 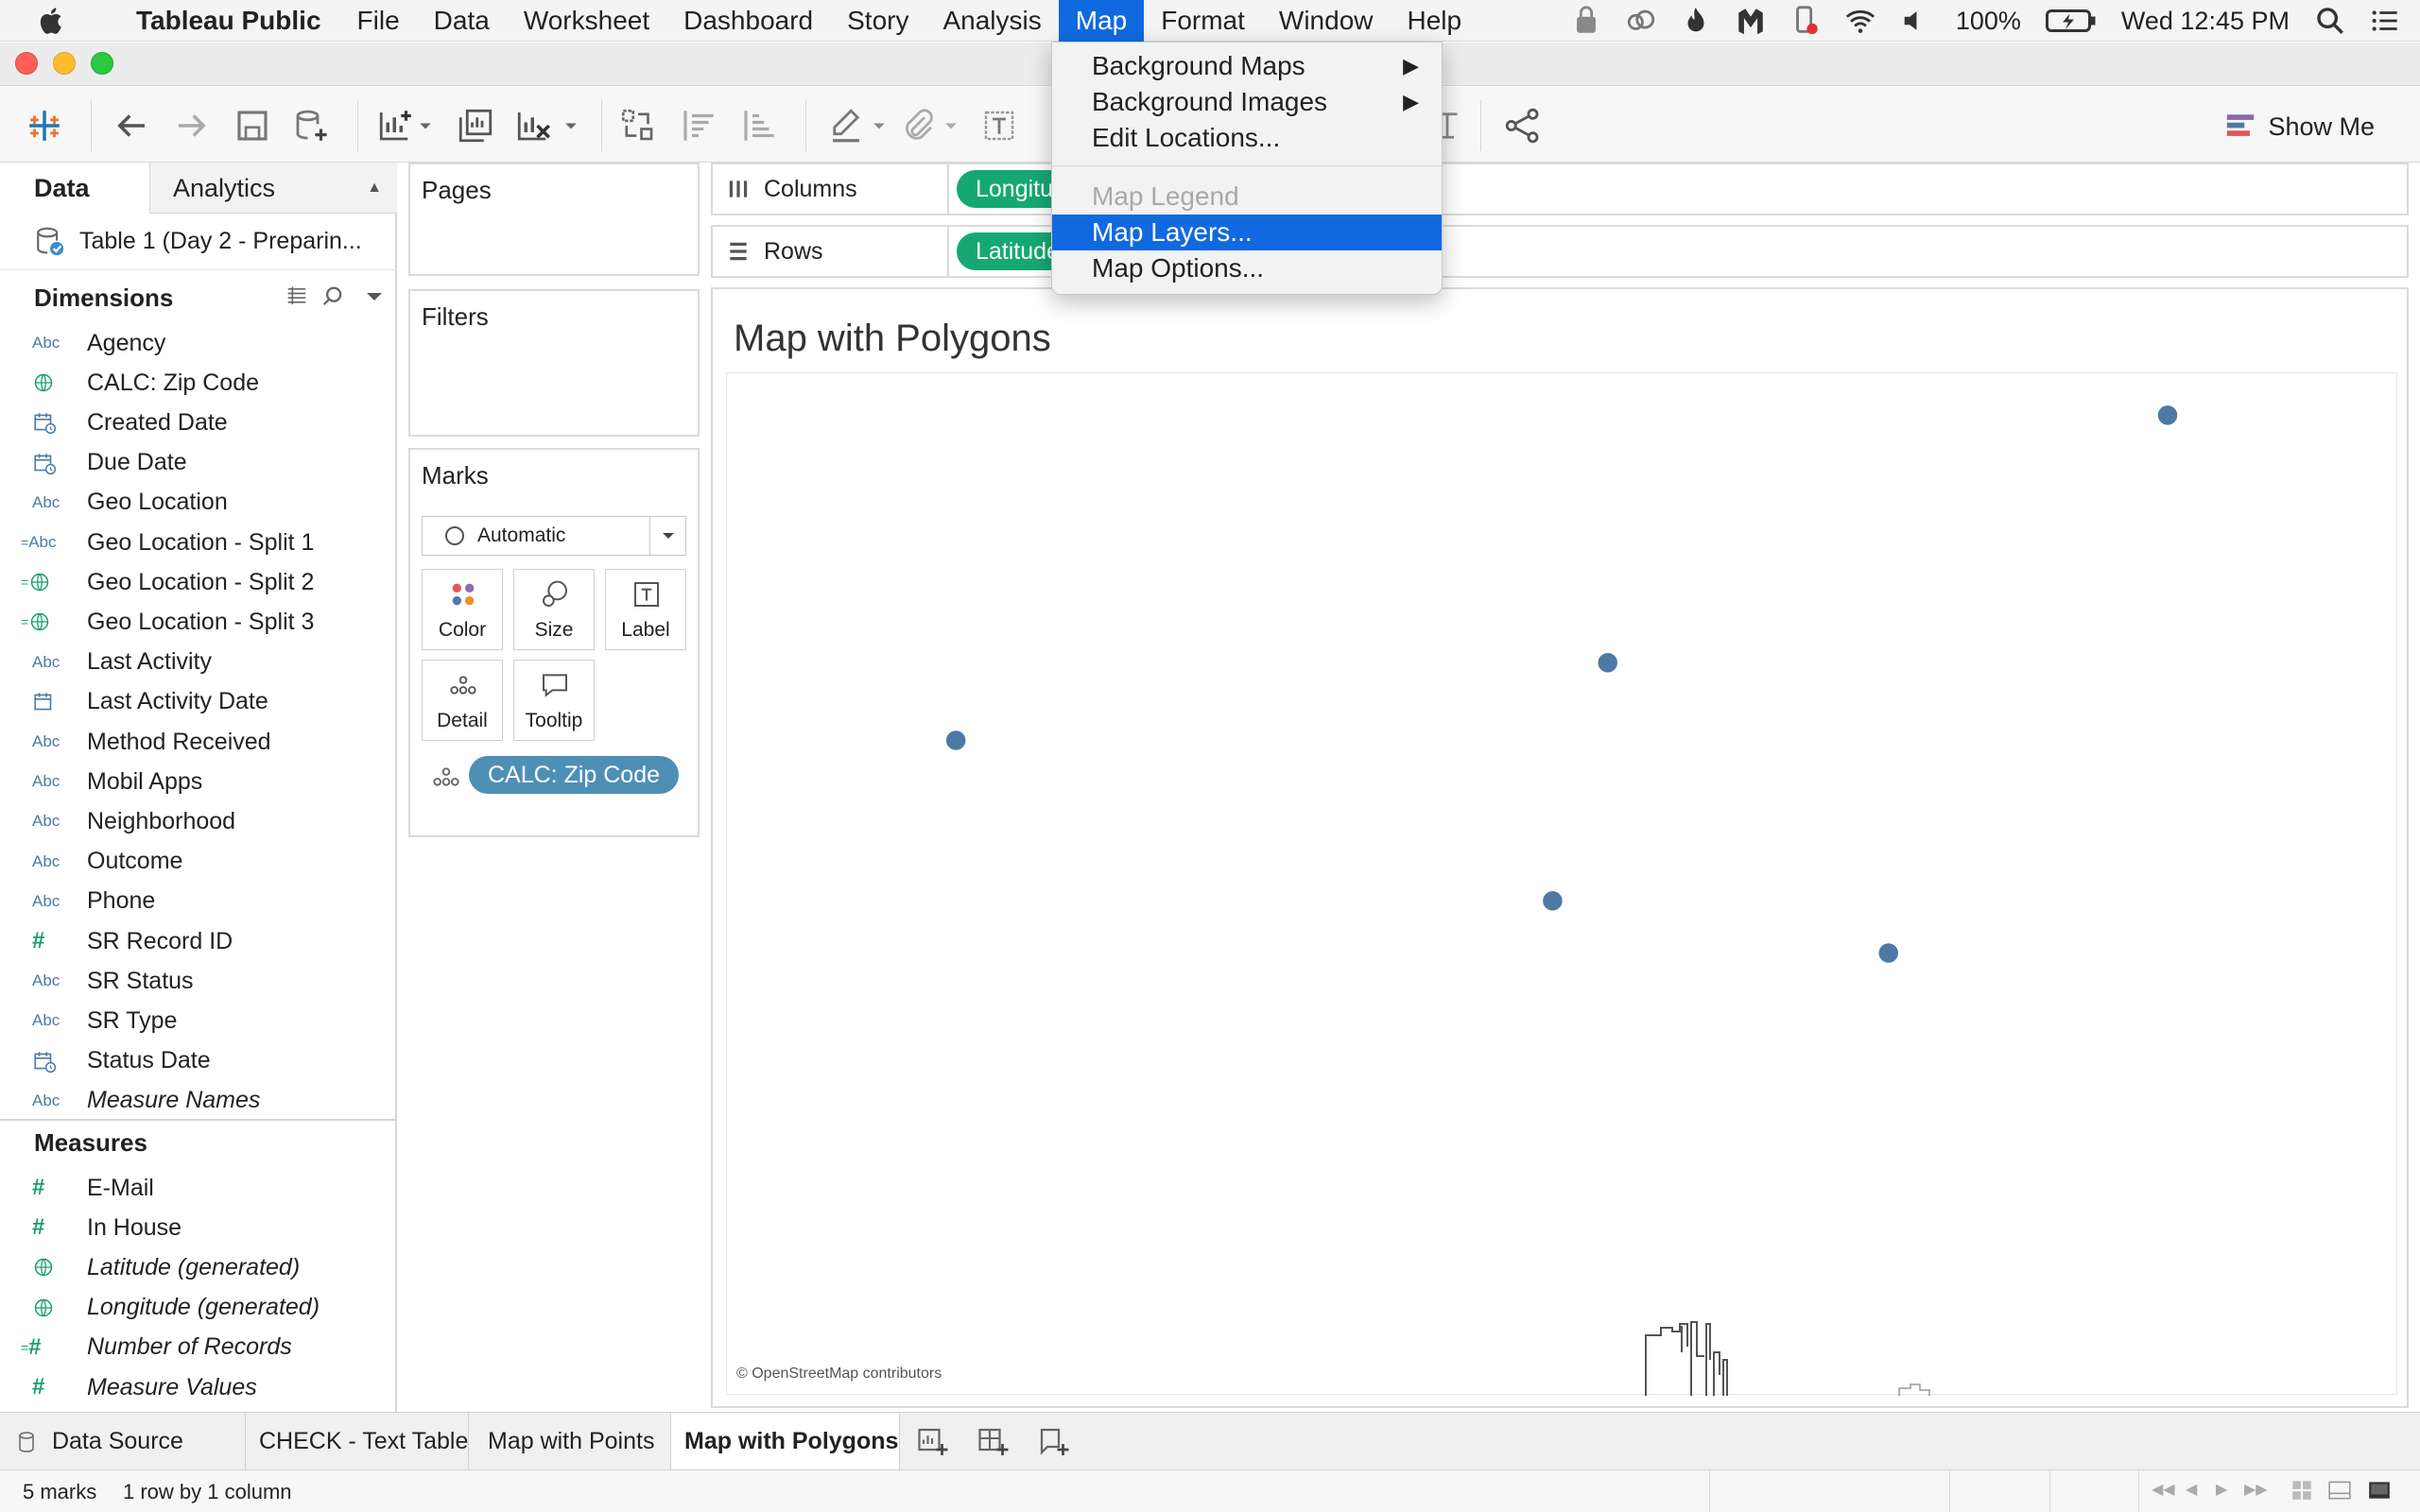 What do you see at coordinates (2163, 1489) in the screenshot?
I see `first-sheet-icon: ◀◀` at bounding box center [2163, 1489].